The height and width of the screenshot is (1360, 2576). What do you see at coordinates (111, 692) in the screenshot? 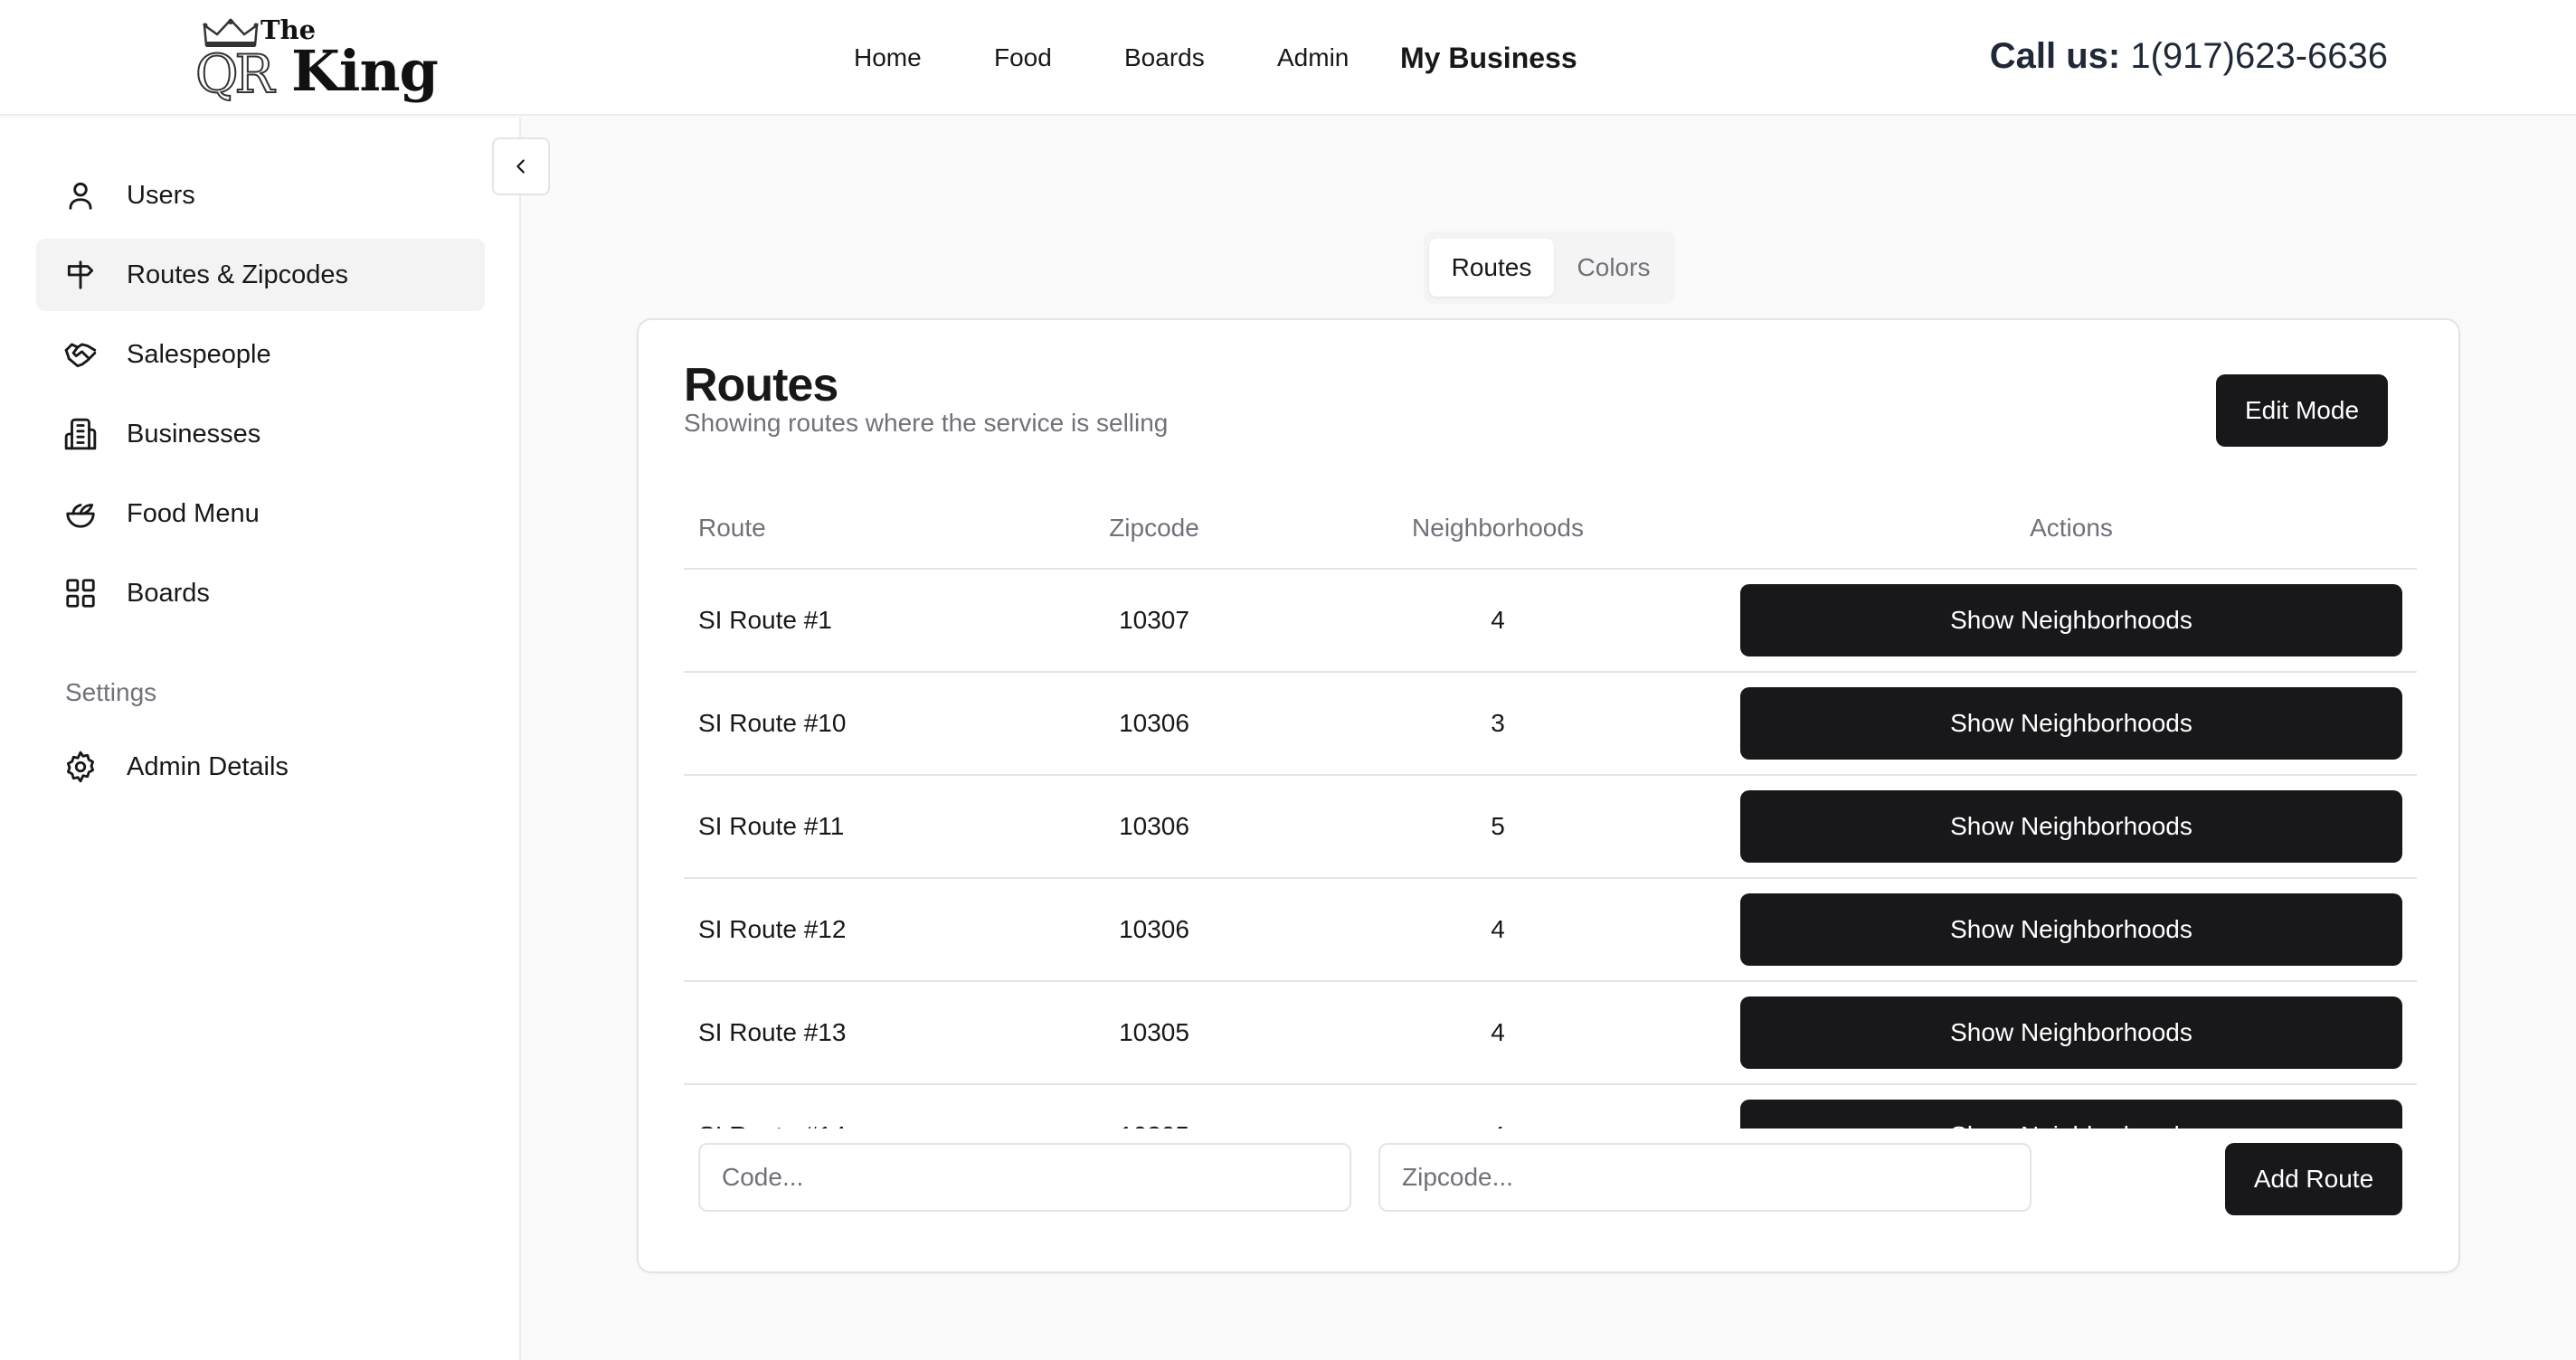
I see `settings-heading: Settings` at bounding box center [111, 692].